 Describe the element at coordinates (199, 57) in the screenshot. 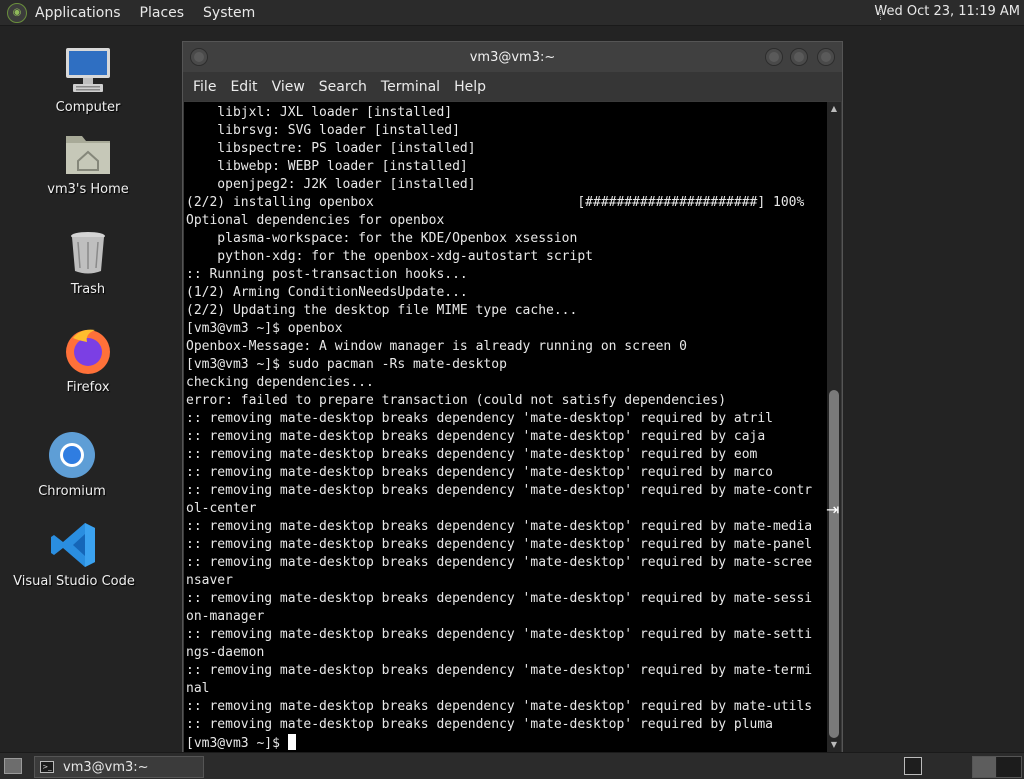

I see `window-menu-icon` at that location.